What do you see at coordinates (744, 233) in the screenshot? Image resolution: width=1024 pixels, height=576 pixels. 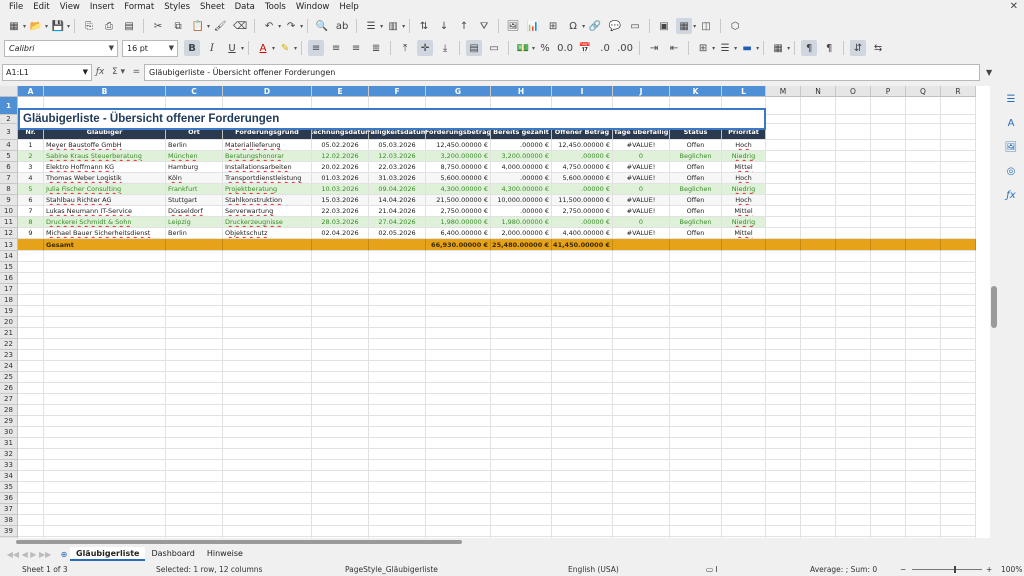 I see `cell-l12: Mittel` at bounding box center [744, 233].